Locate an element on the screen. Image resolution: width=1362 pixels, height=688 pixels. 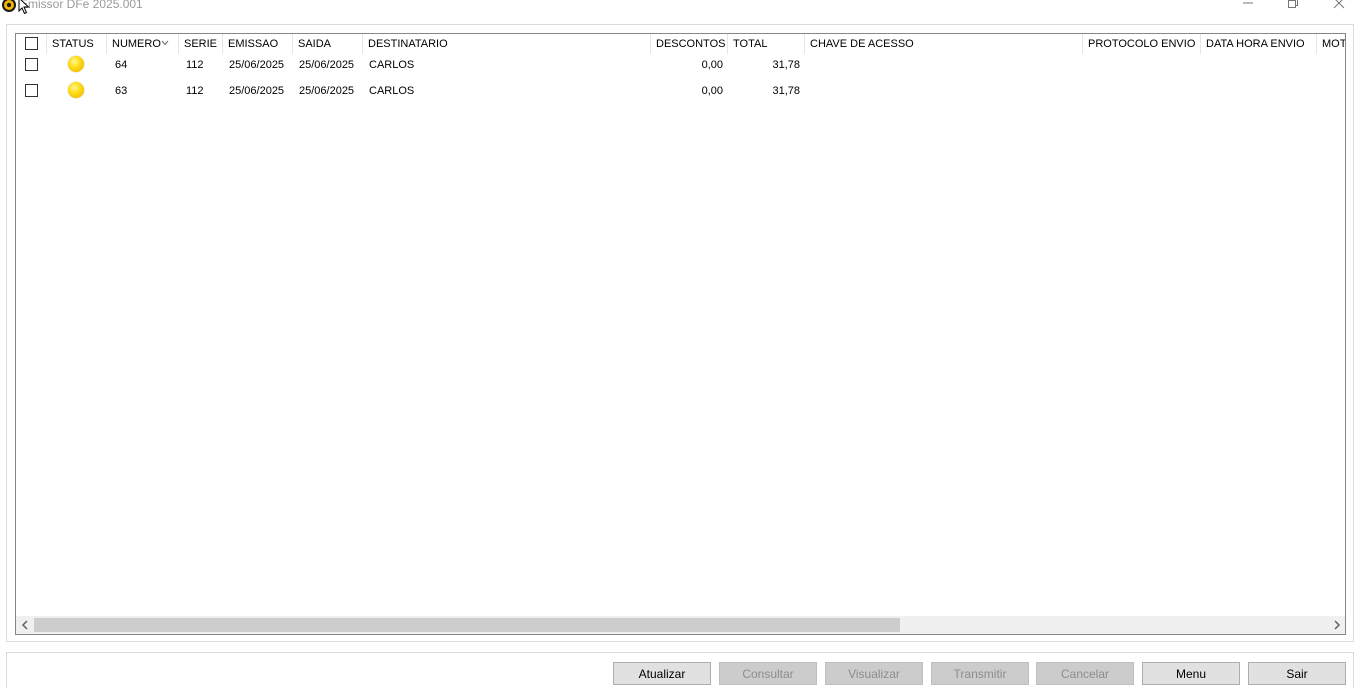
header-select-all-cell is located at coordinates (31, 44).